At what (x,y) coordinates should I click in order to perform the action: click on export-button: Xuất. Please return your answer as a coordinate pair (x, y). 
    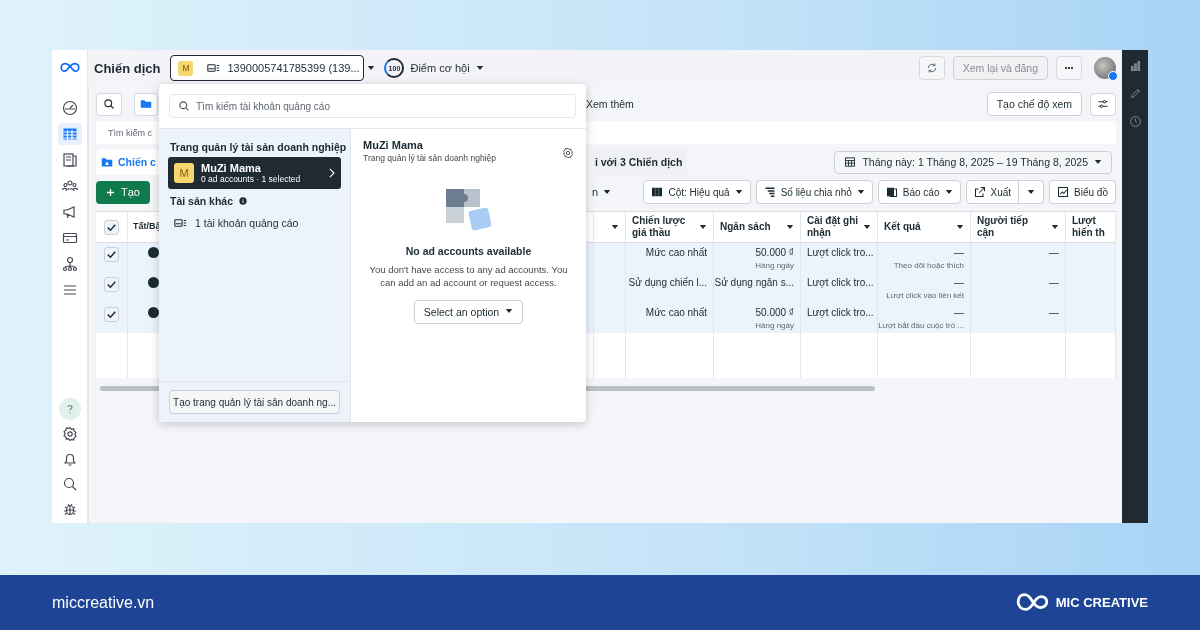
    Looking at the image, I should click on (992, 192).